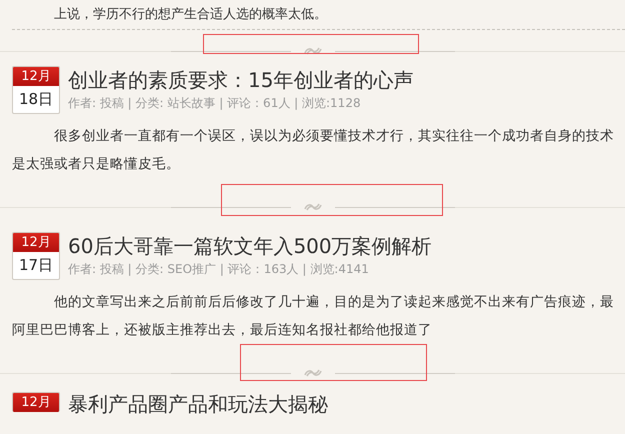  What do you see at coordinates (241, 80) in the screenshot?
I see `post-title: 创业者的素质要求：15年创业者的心声` at bounding box center [241, 80].